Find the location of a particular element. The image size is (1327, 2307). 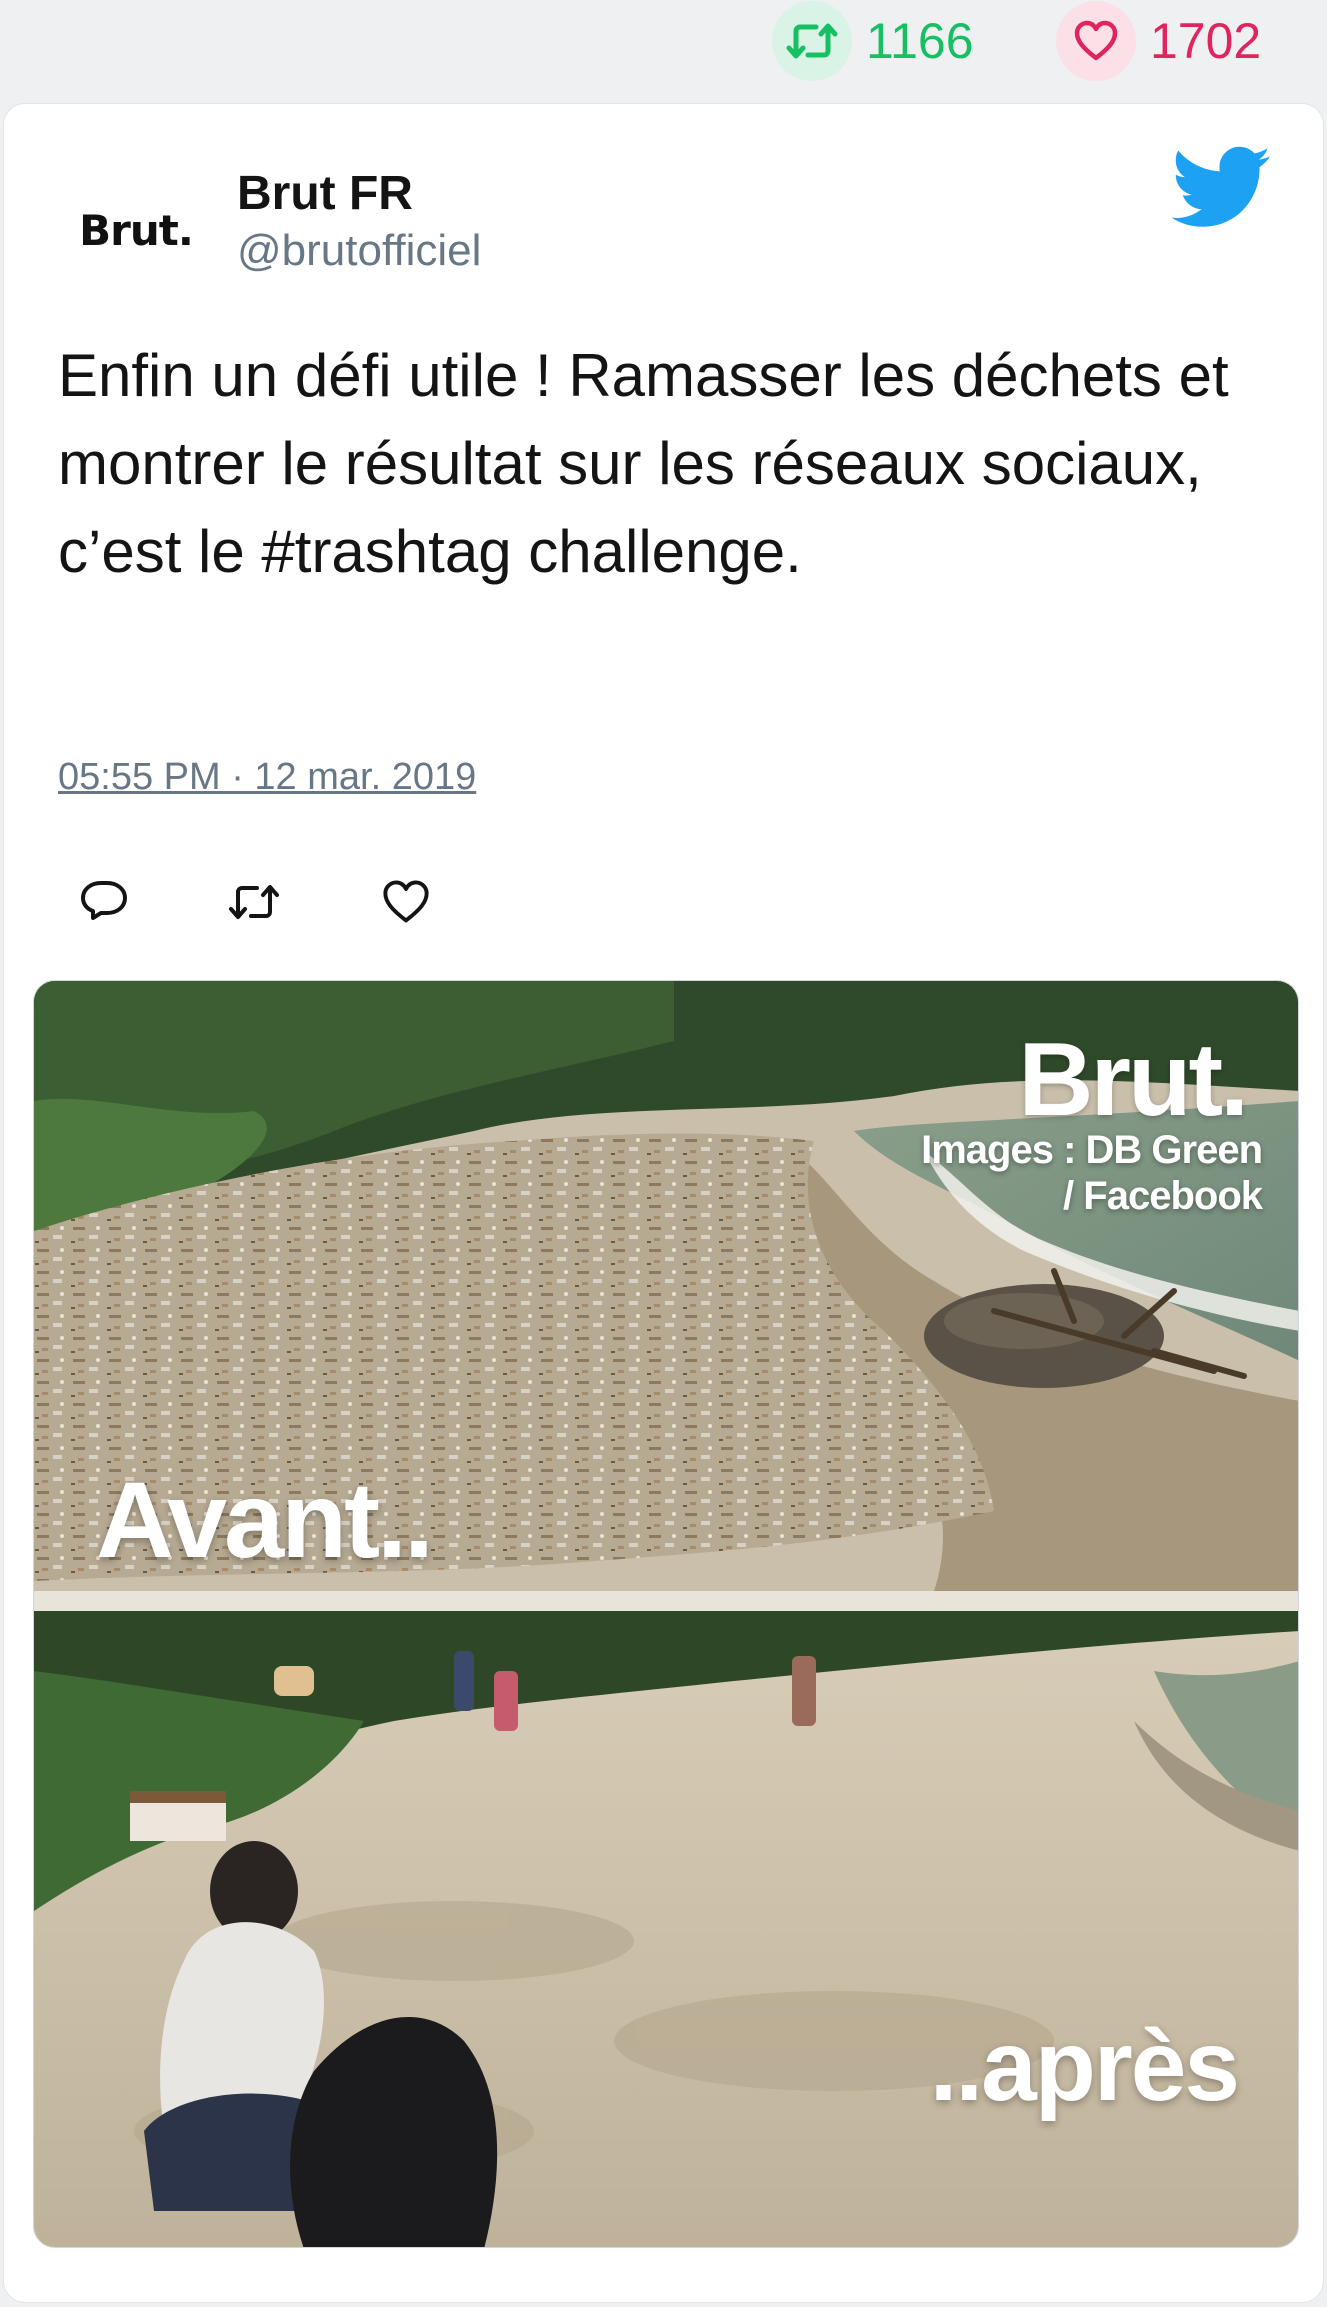

after-label: ..après is located at coordinates (1084, 2066).